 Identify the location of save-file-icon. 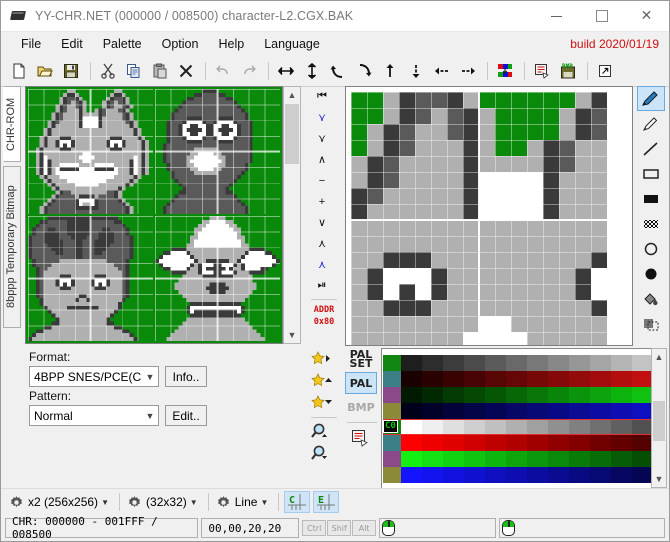
(71, 71).